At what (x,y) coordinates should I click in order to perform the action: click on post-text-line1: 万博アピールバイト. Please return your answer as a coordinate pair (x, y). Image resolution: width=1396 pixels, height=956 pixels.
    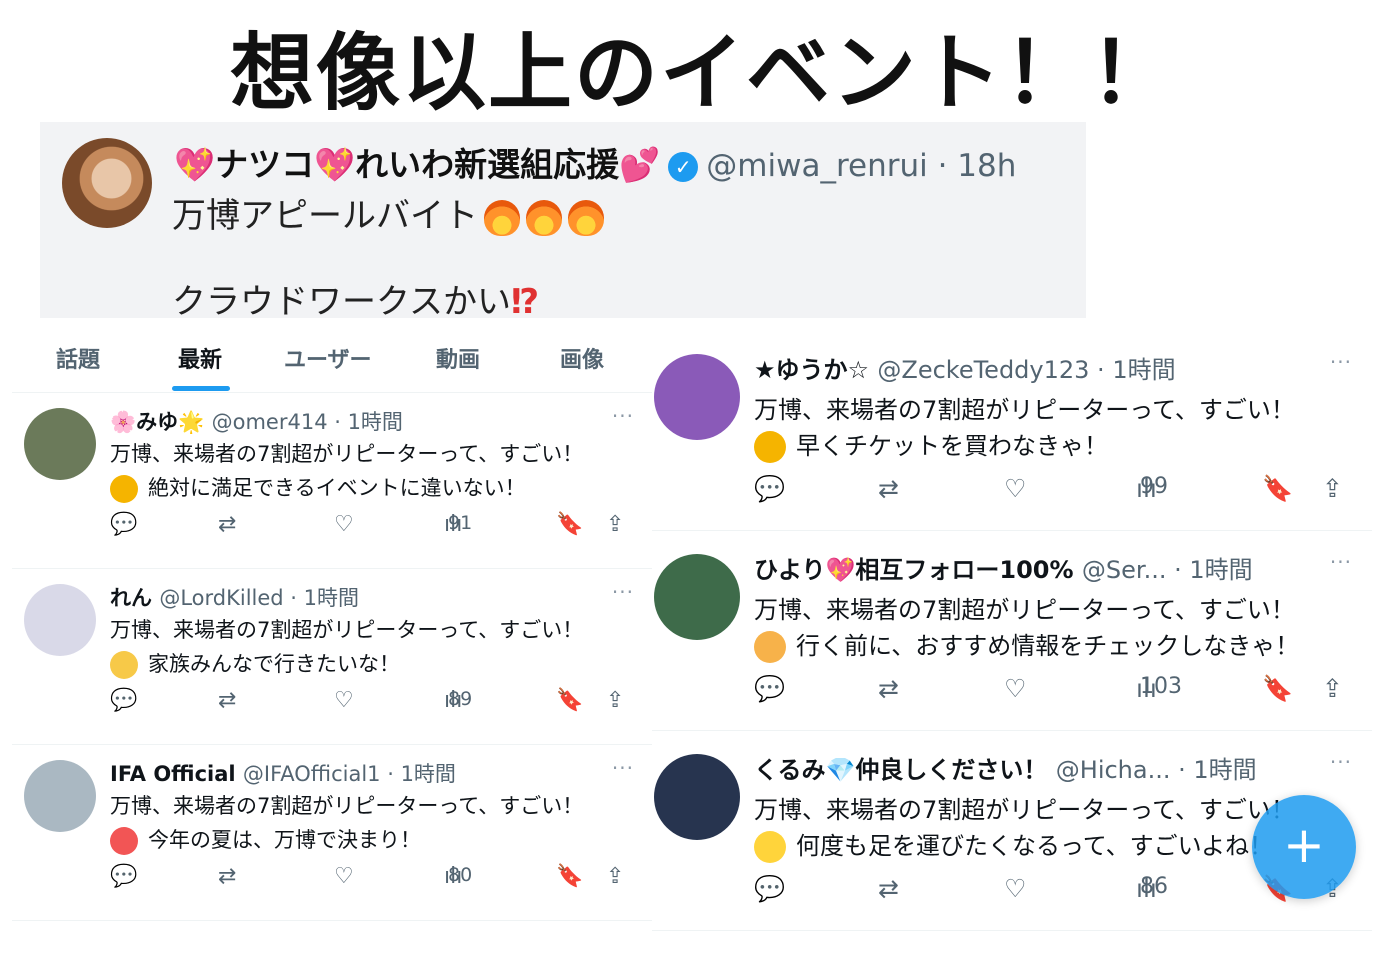
    Looking at the image, I should click on (388, 212).